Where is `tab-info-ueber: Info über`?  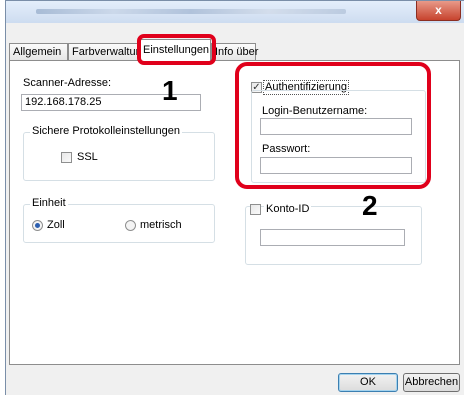 tab-info-ueber: Info über is located at coordinates (234, 51).